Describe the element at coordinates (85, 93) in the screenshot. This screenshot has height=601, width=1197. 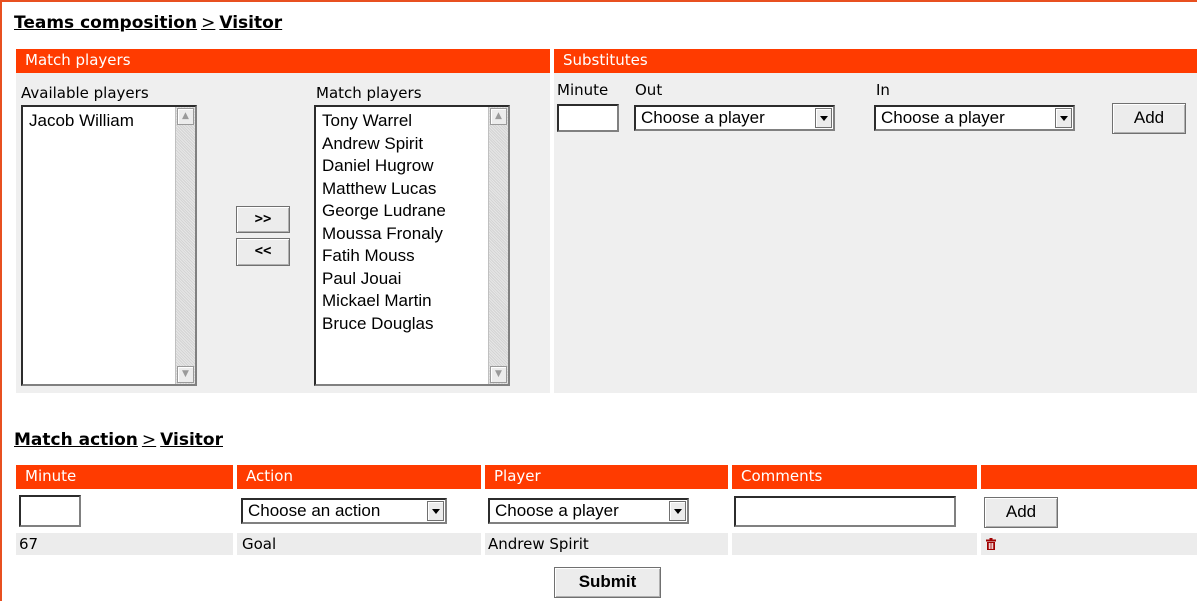
I see `available-players-label: Available players` at that location.